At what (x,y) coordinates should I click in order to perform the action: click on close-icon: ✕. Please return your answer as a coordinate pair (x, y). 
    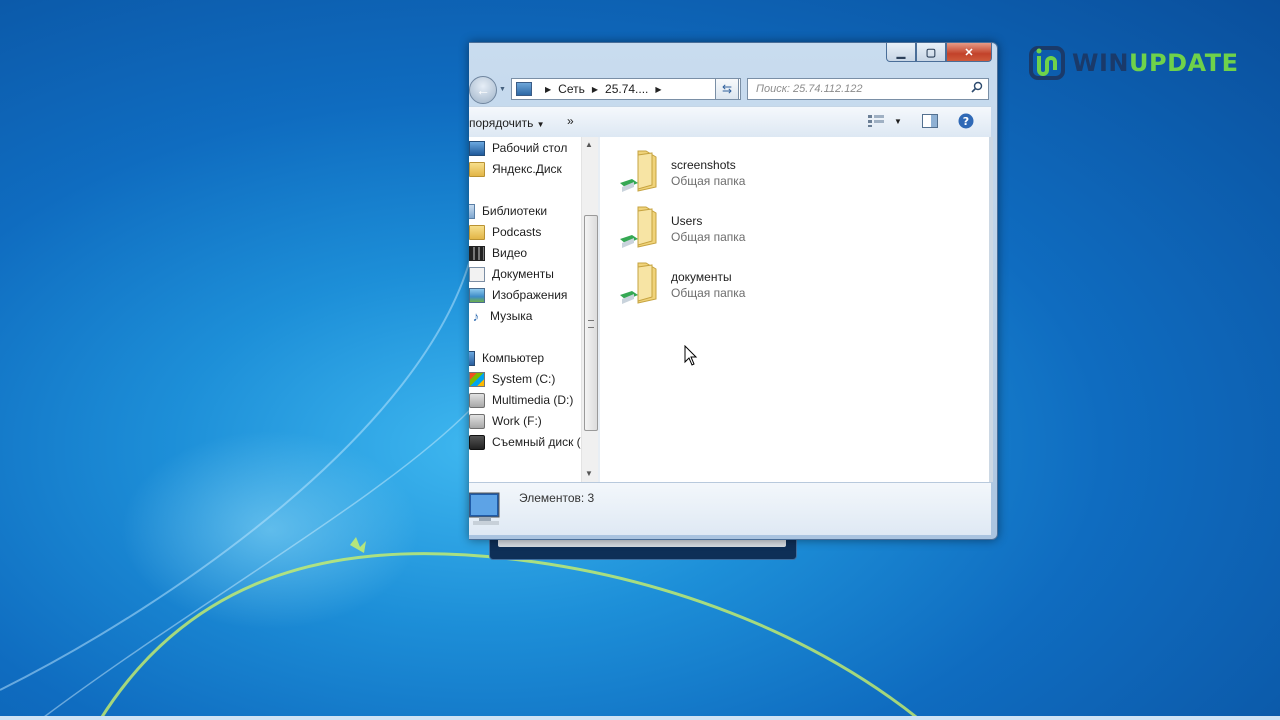
    Looking at the image, I should click on (969, 52).